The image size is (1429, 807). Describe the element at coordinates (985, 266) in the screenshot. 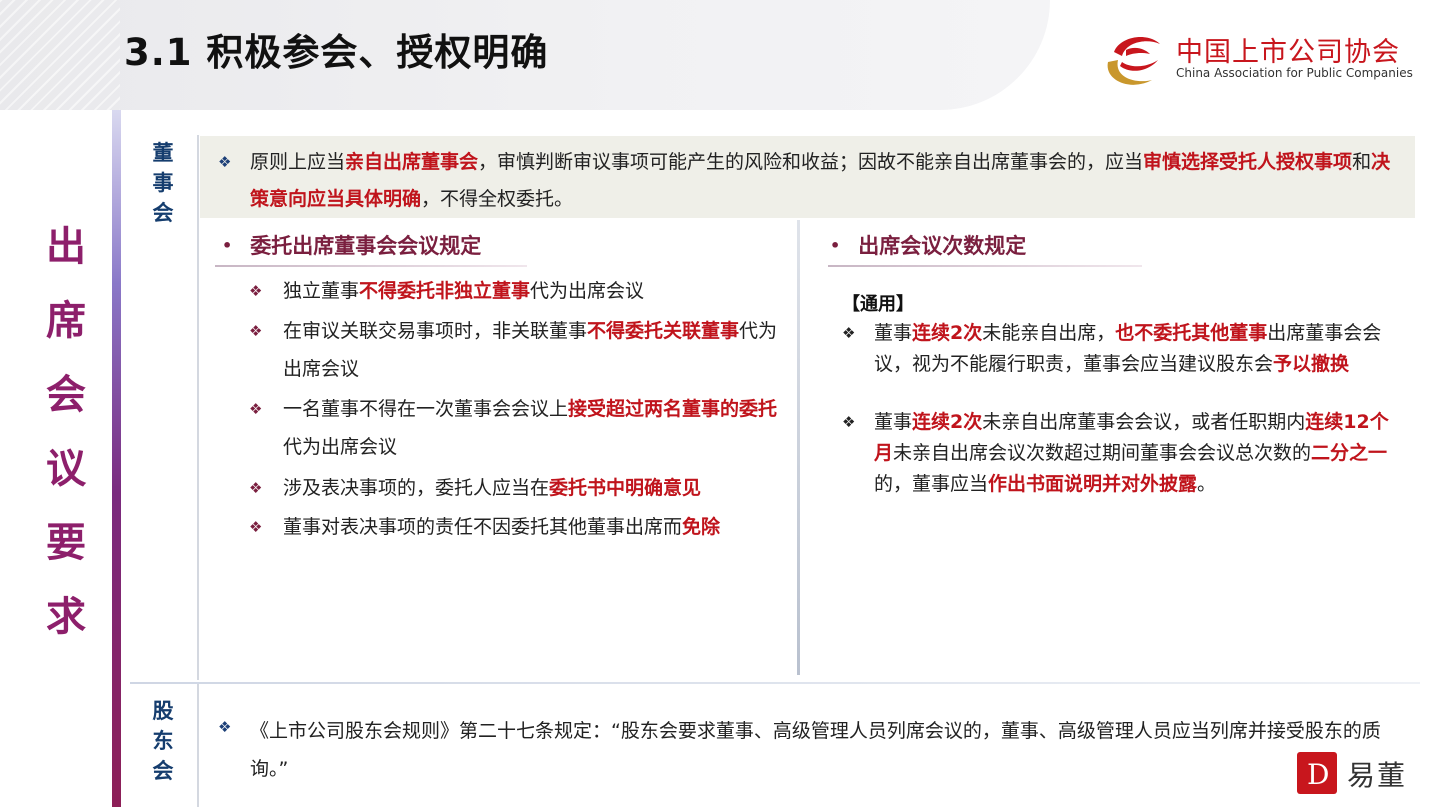

I see `right-heading-underline` at that location.